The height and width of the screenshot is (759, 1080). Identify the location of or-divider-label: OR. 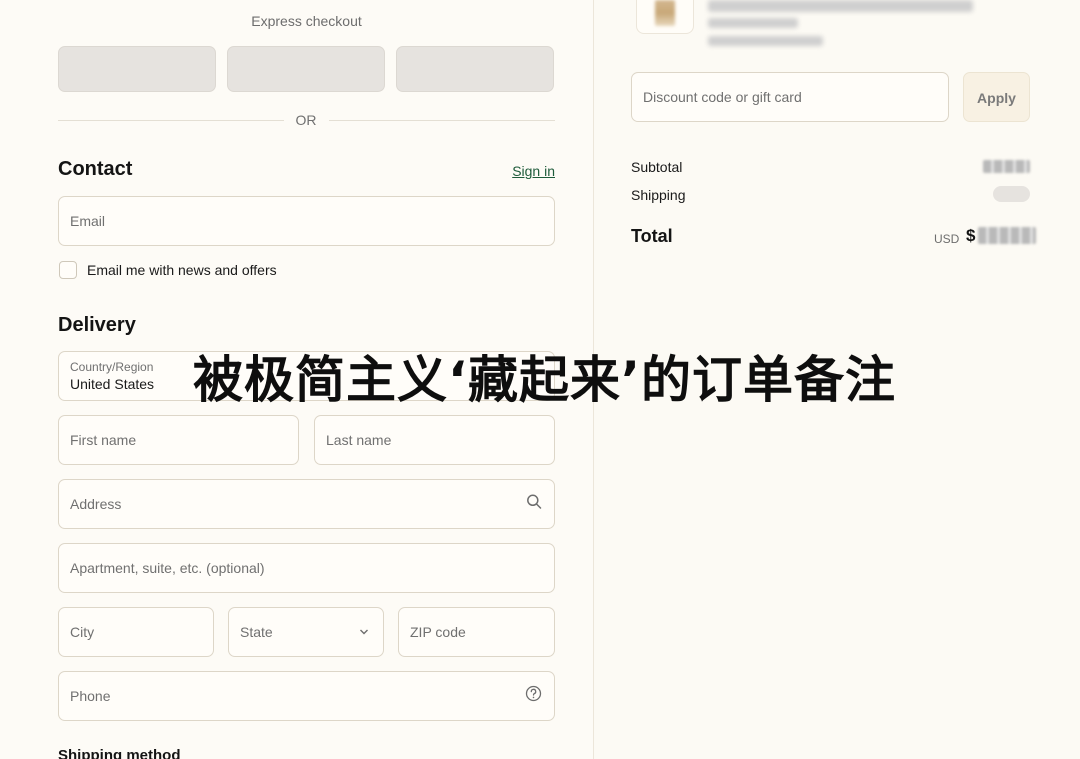
(306, 120).